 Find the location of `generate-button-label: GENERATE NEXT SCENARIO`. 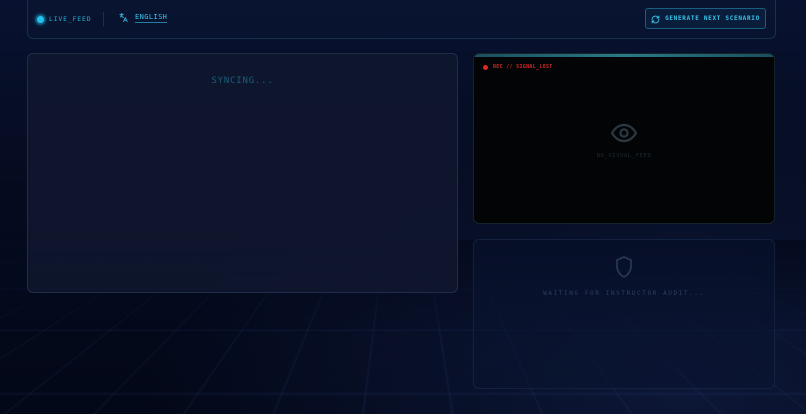

generate-button-label: GENERATE NEXT SCENARIO is located at coordinates (712, 18).